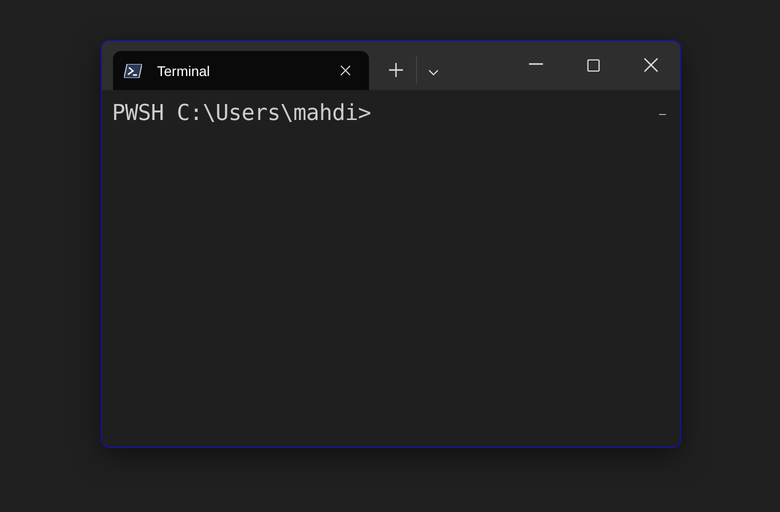 The height and width of the screenshot is (512, 780). What do you see at coordinates (651, 65) in the screenshot?
I see `close-icon` at bounding box center [651, 65].